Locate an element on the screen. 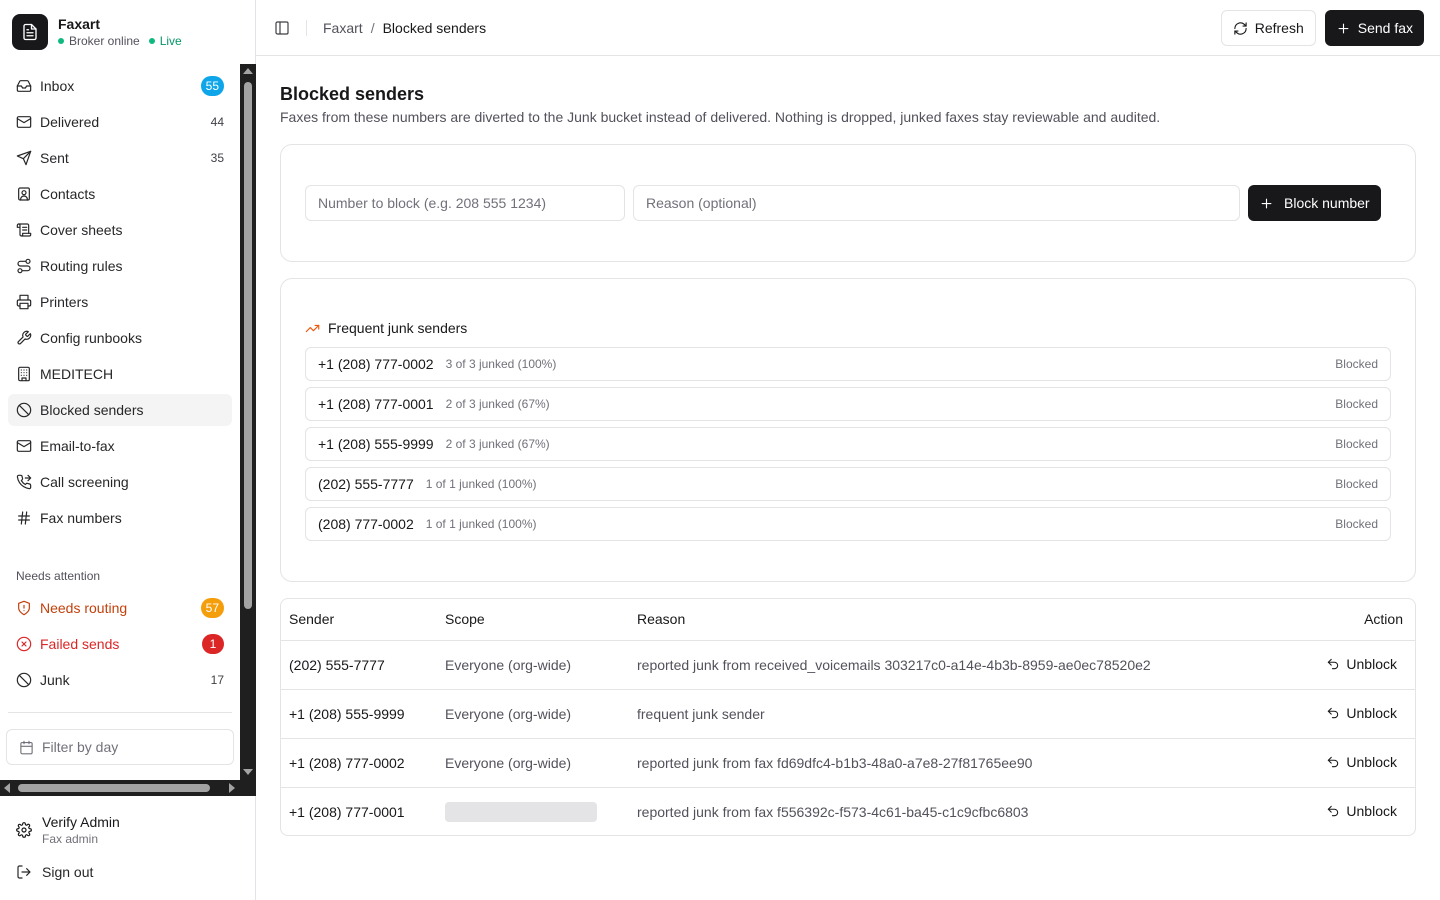  wrench-icon is located at coordinates (24, 337).